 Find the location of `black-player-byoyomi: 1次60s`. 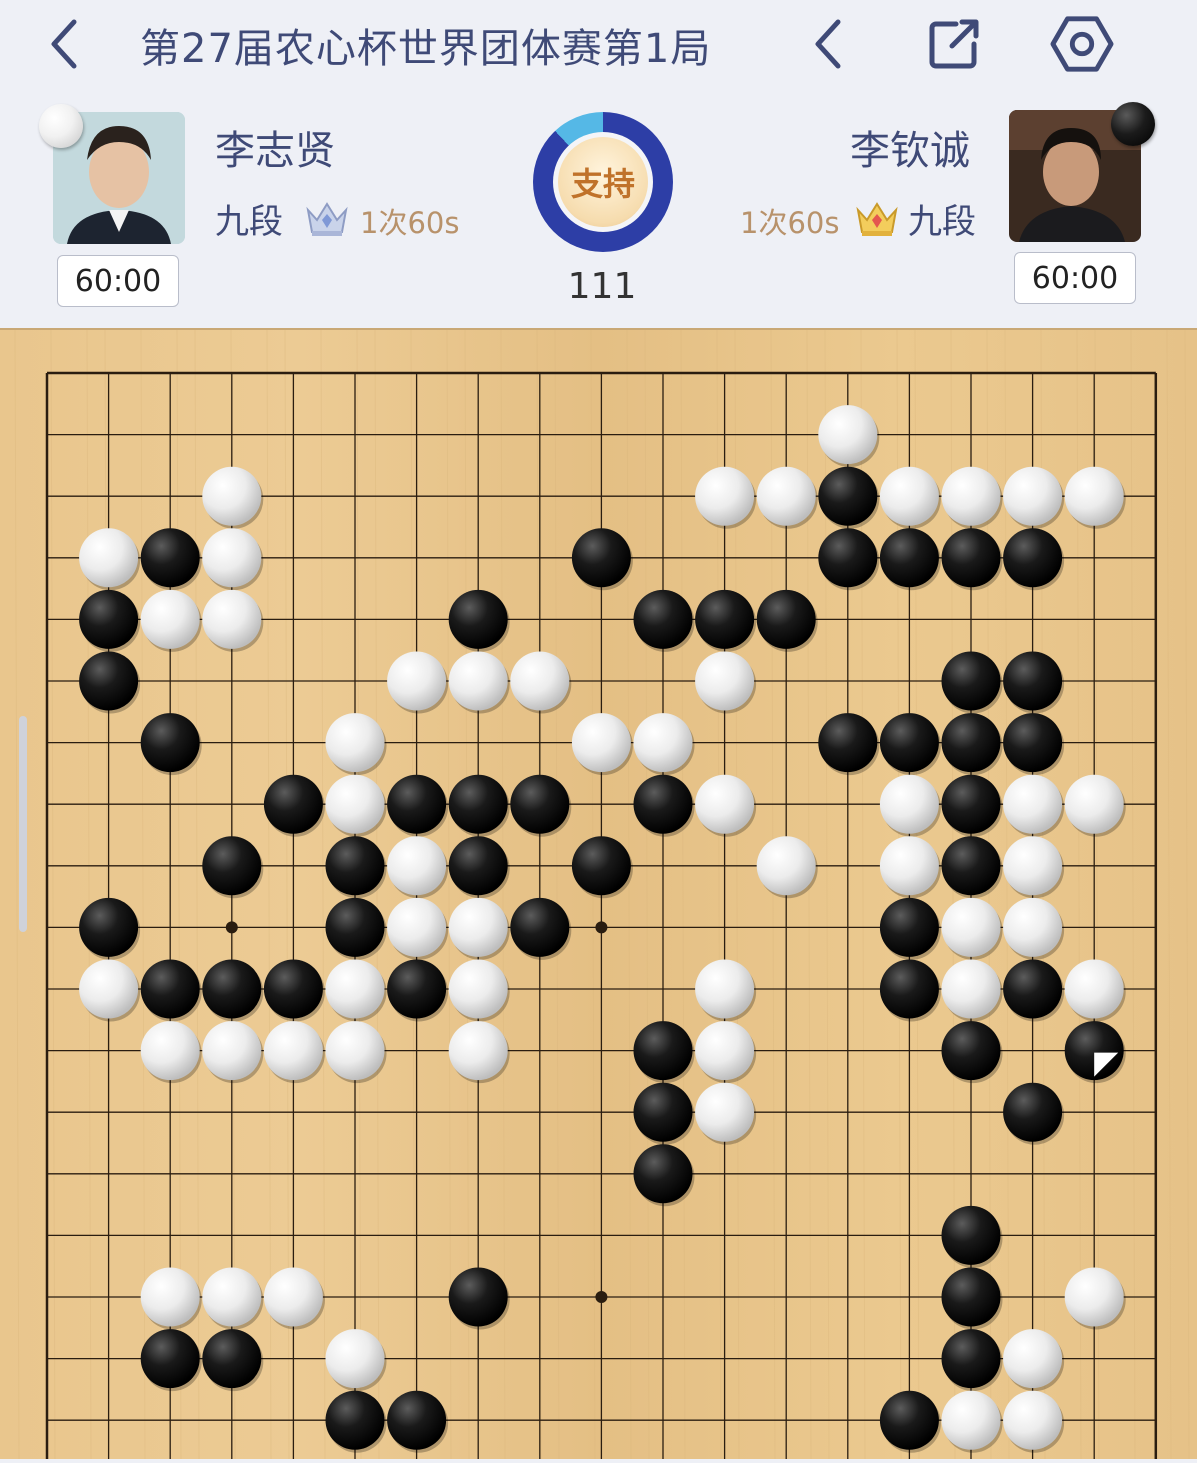

black-player-byoyomi: 1次60s is located at coordinates (790, 223).